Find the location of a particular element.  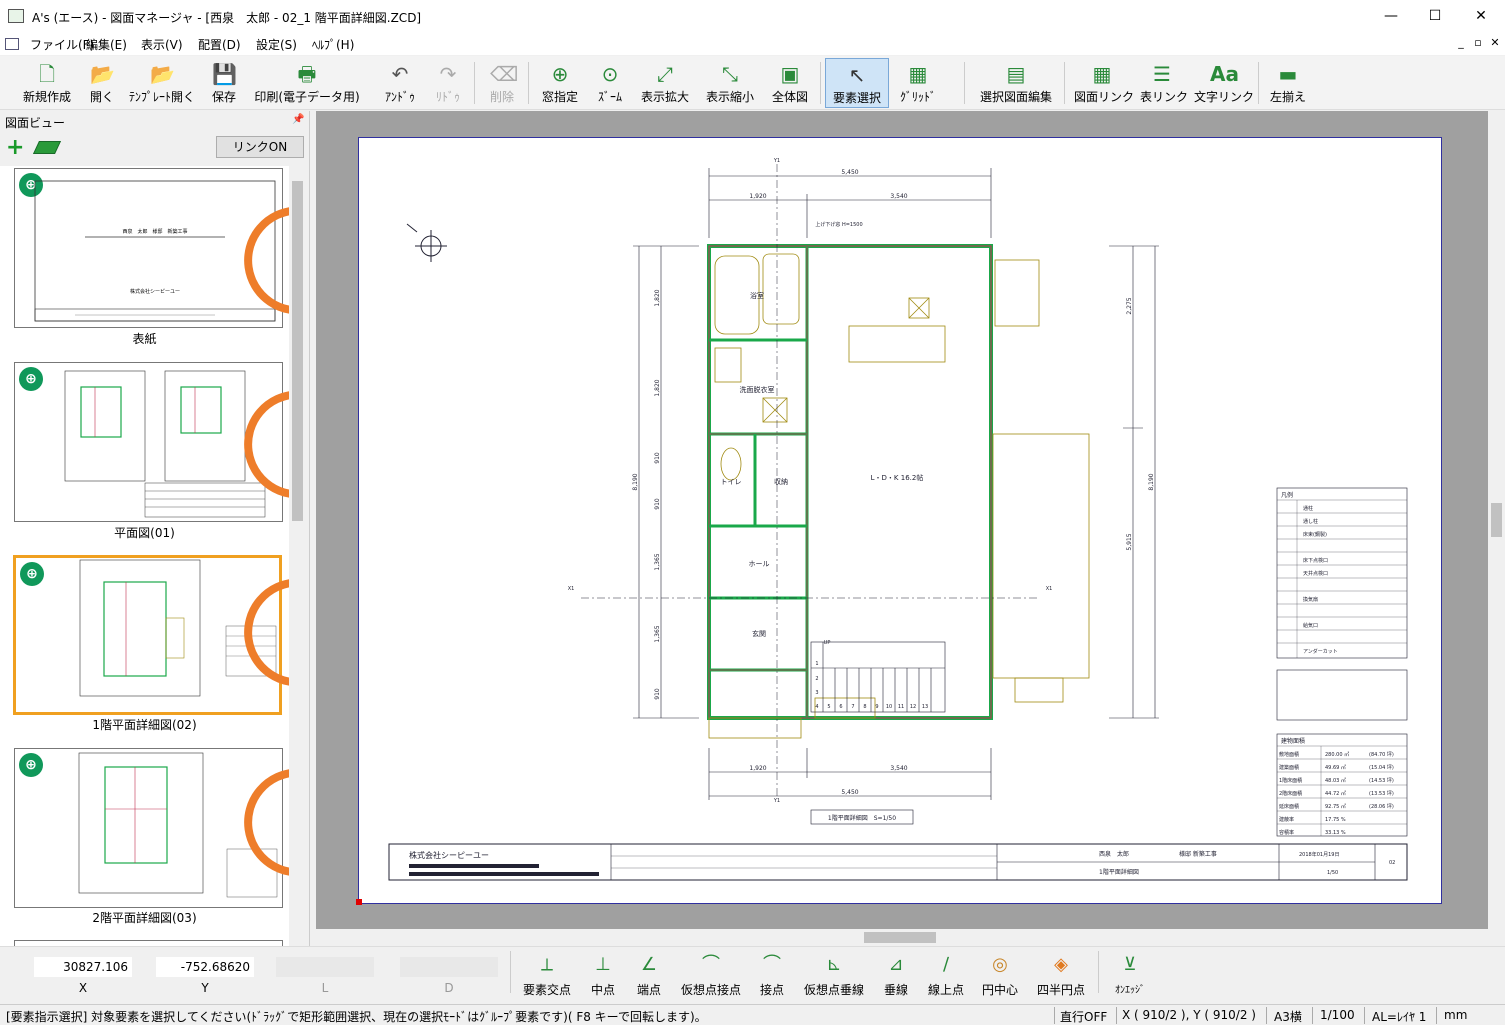

perpendicular-snap-icon: ⊿ is located at coordinates (896, 964).